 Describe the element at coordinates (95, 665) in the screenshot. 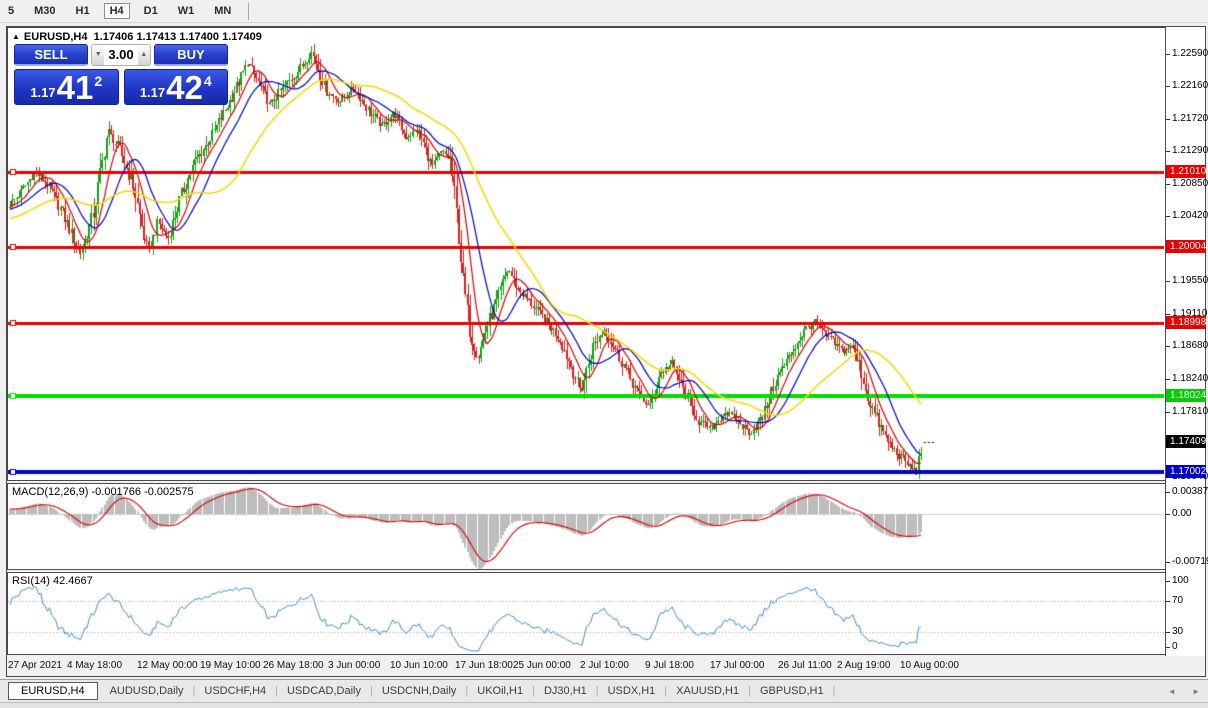

I see `time-label: 4 May 18:00` at that location.